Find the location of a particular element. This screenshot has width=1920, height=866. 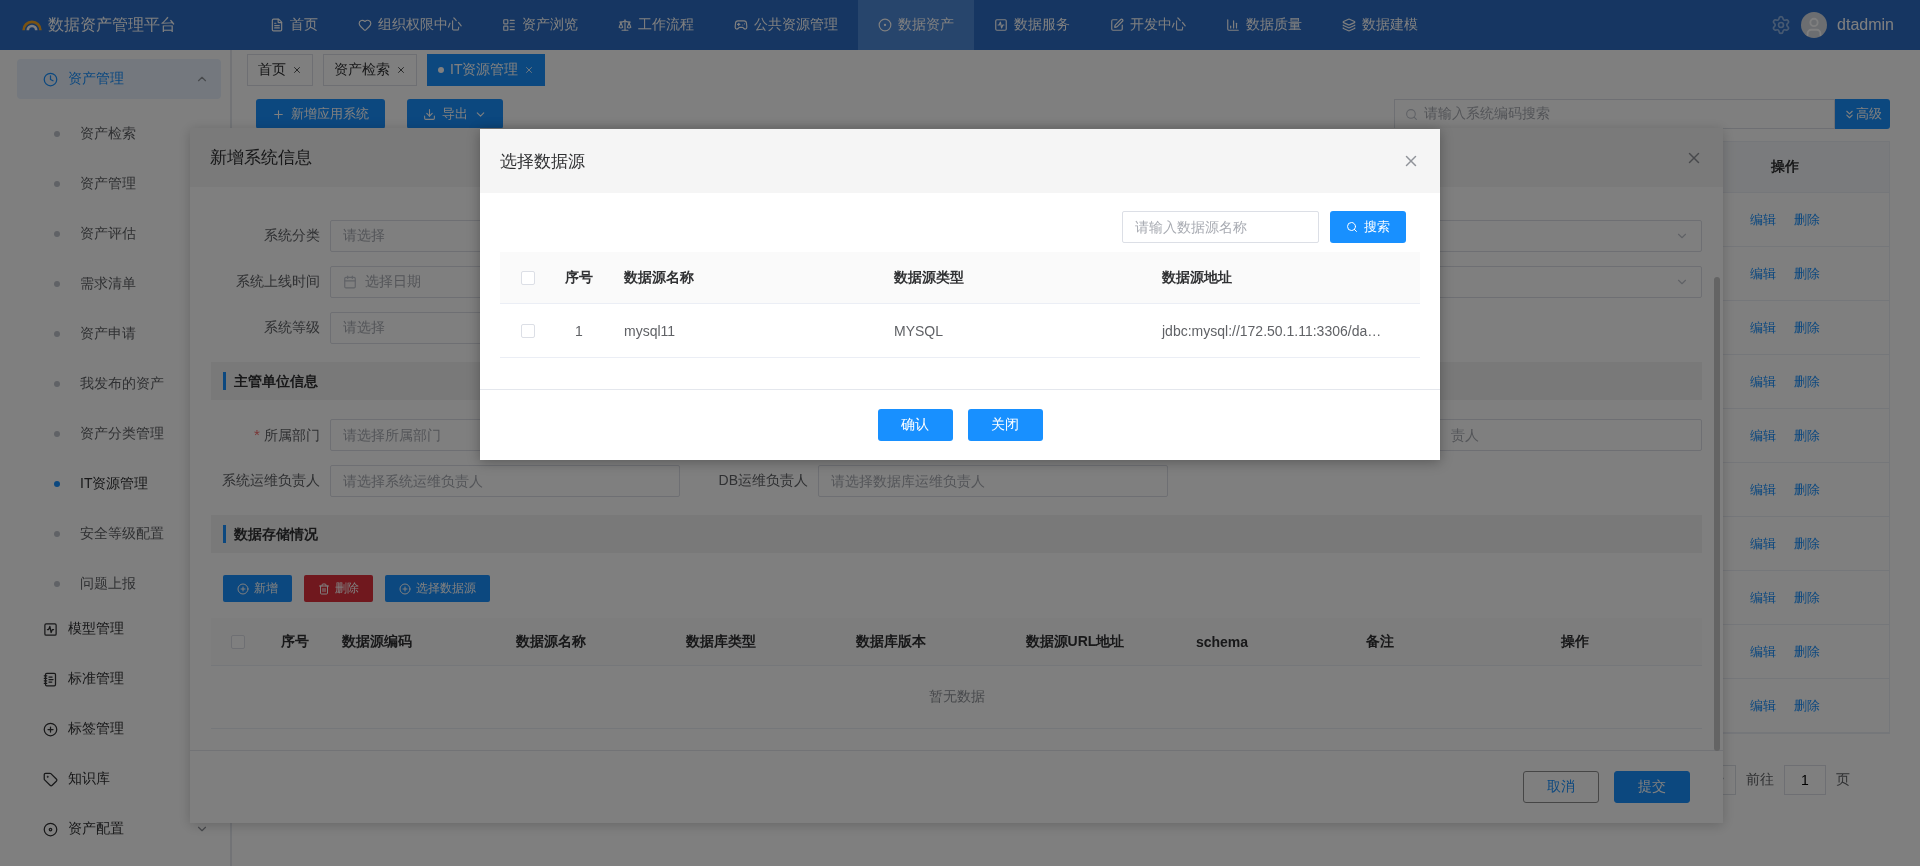

list-icon is located at coordinates (509, 25).